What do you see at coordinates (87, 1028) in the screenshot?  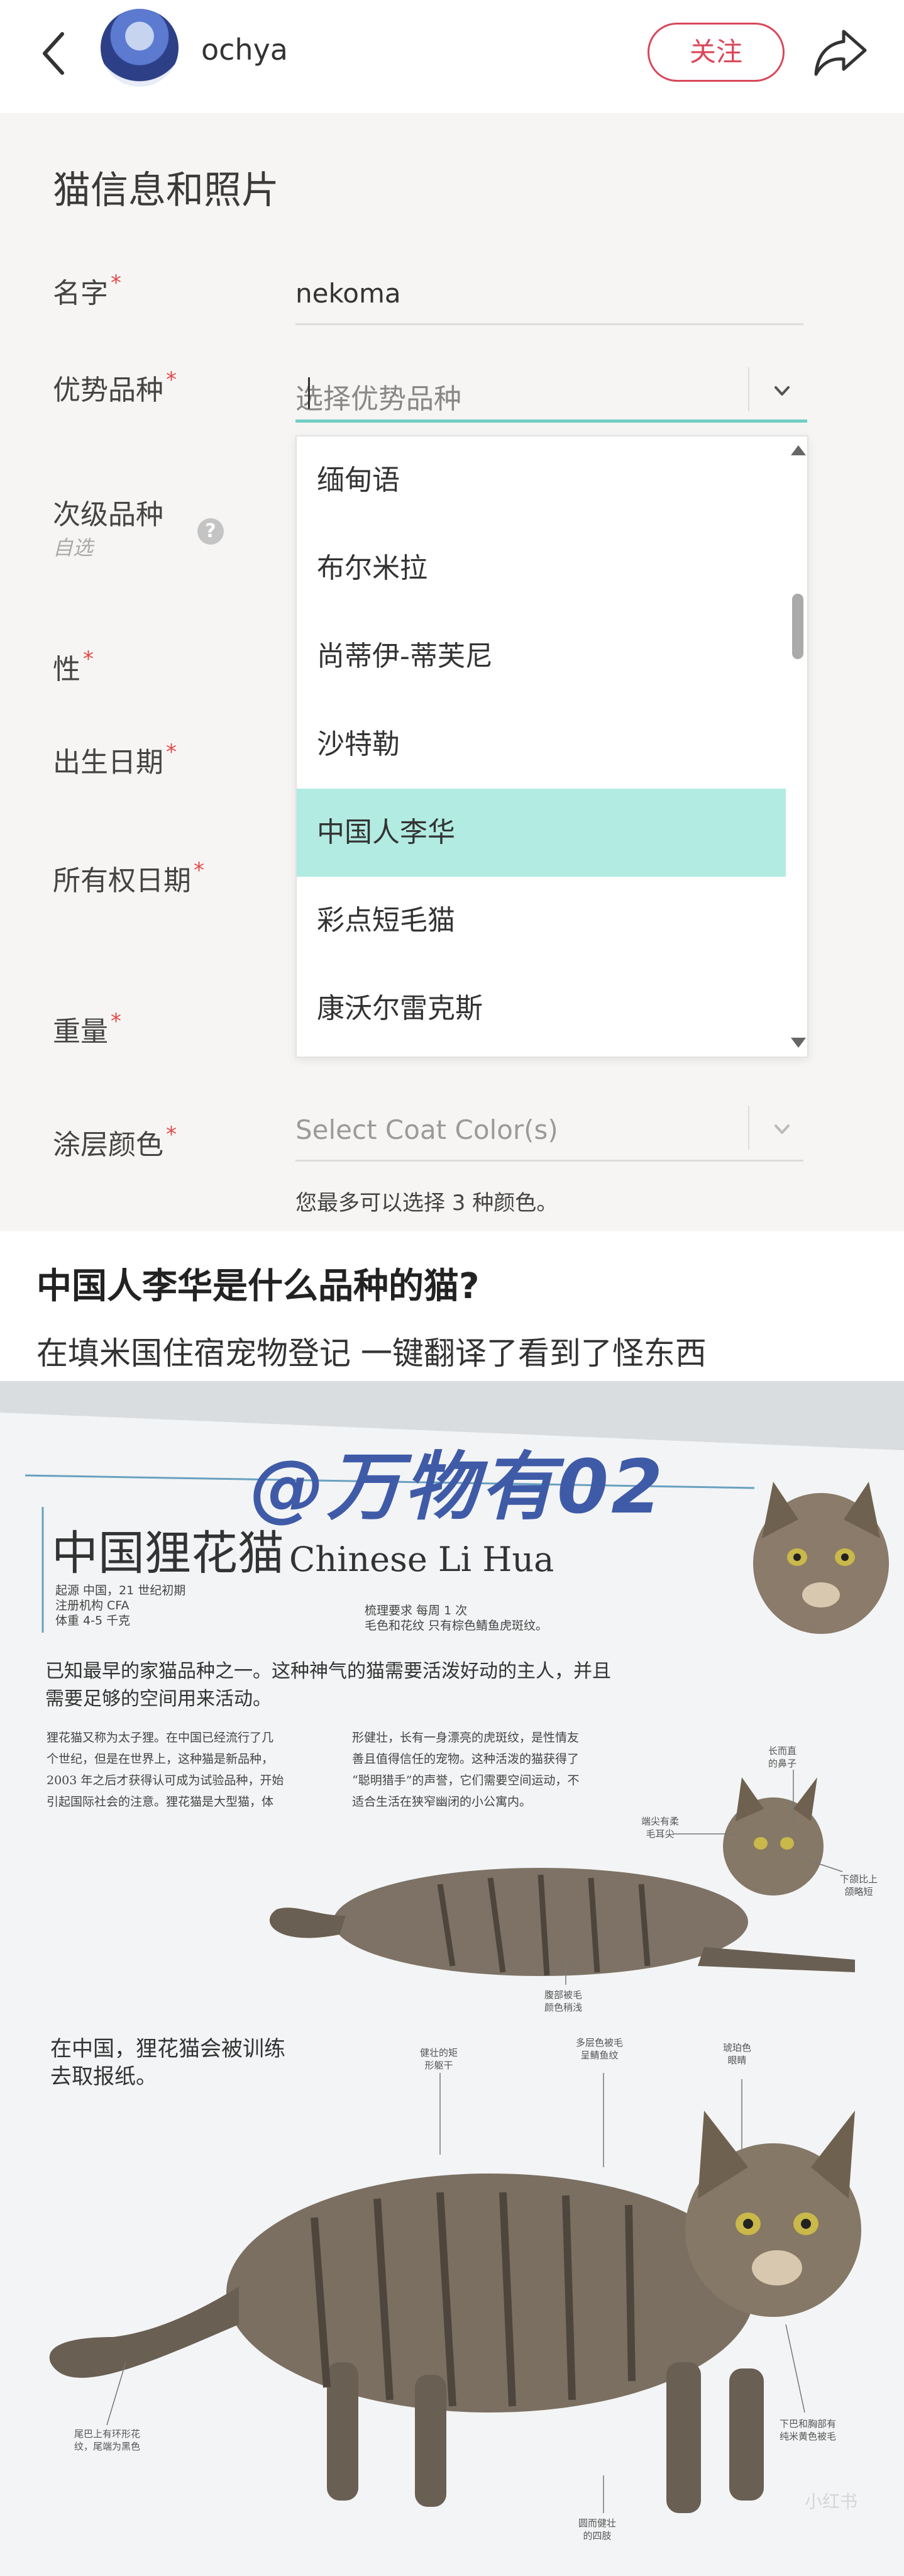 I see `weight-label: 重量 *` at bounding box center [87, 1028].